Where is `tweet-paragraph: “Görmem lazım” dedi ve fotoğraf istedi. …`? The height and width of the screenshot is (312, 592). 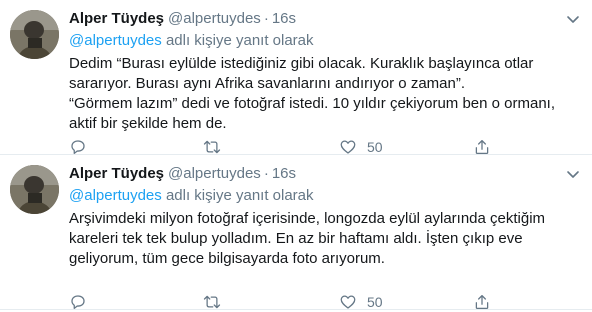 tweet-paragraph: “Görmem lazım” dedi ve fotoğraf istedi. … is located at coordinates (312, 113).